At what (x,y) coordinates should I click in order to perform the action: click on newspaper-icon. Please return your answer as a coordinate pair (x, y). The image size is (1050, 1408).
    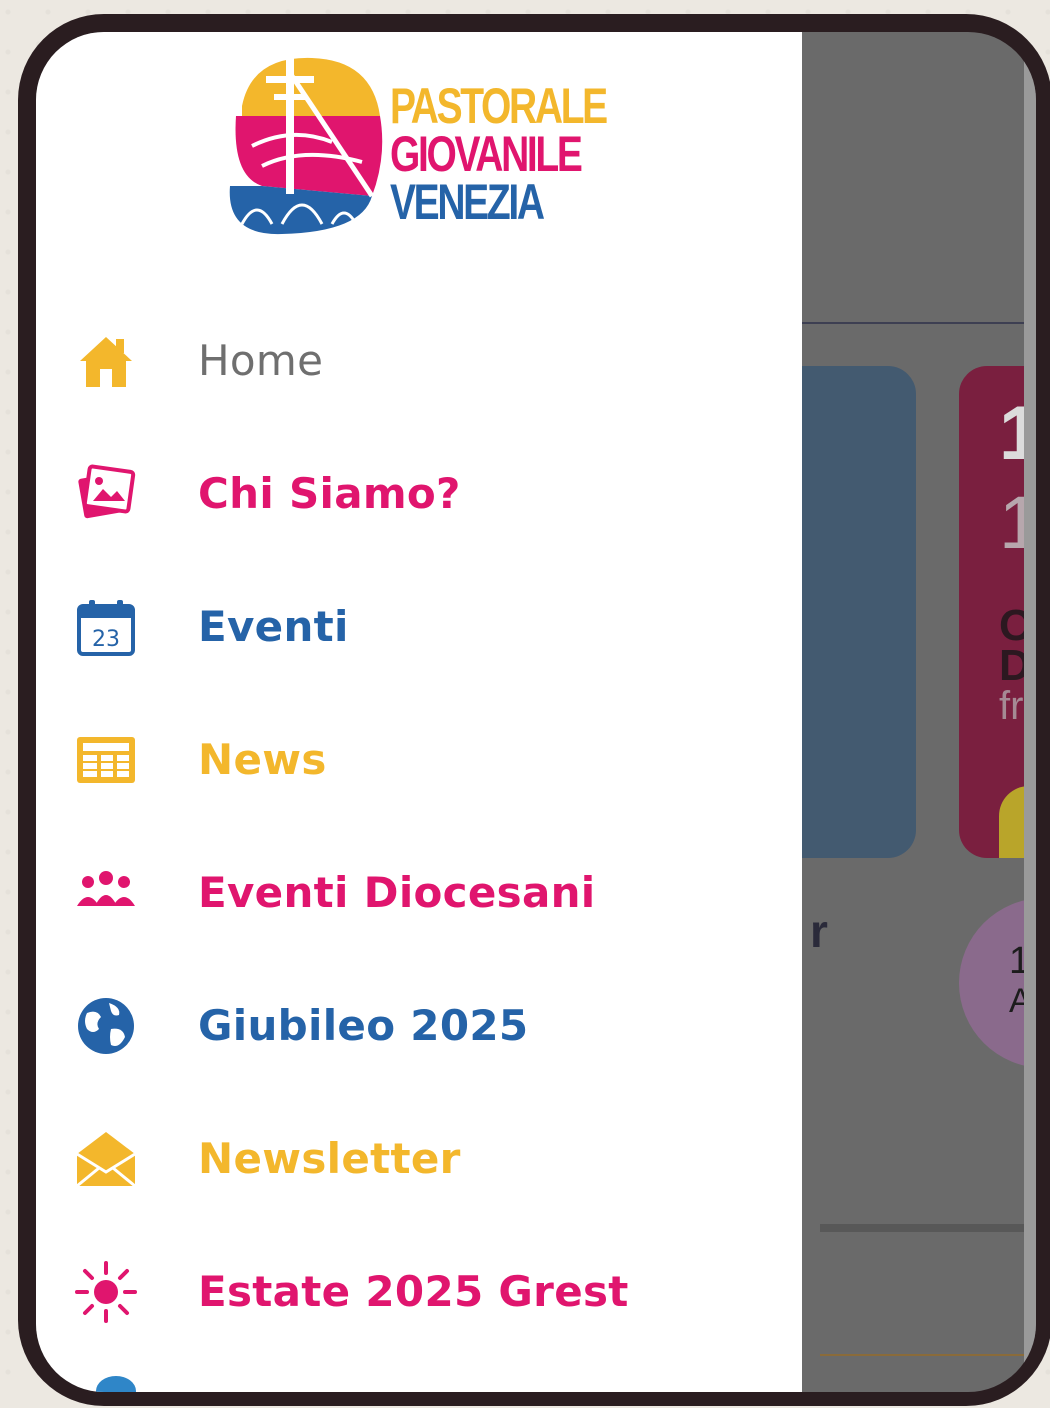
    Looking at the image, I should click on (106, 760).